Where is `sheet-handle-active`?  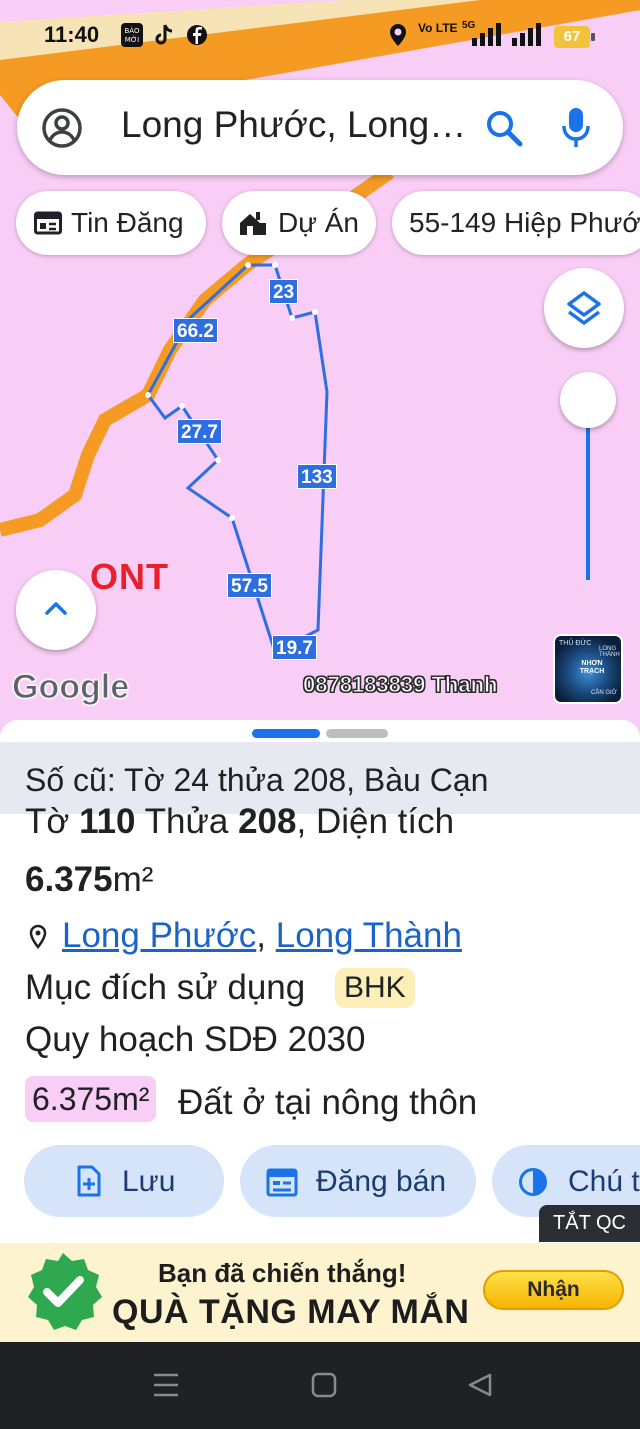 sheet-handle-active is located at coordinates (286, 733).